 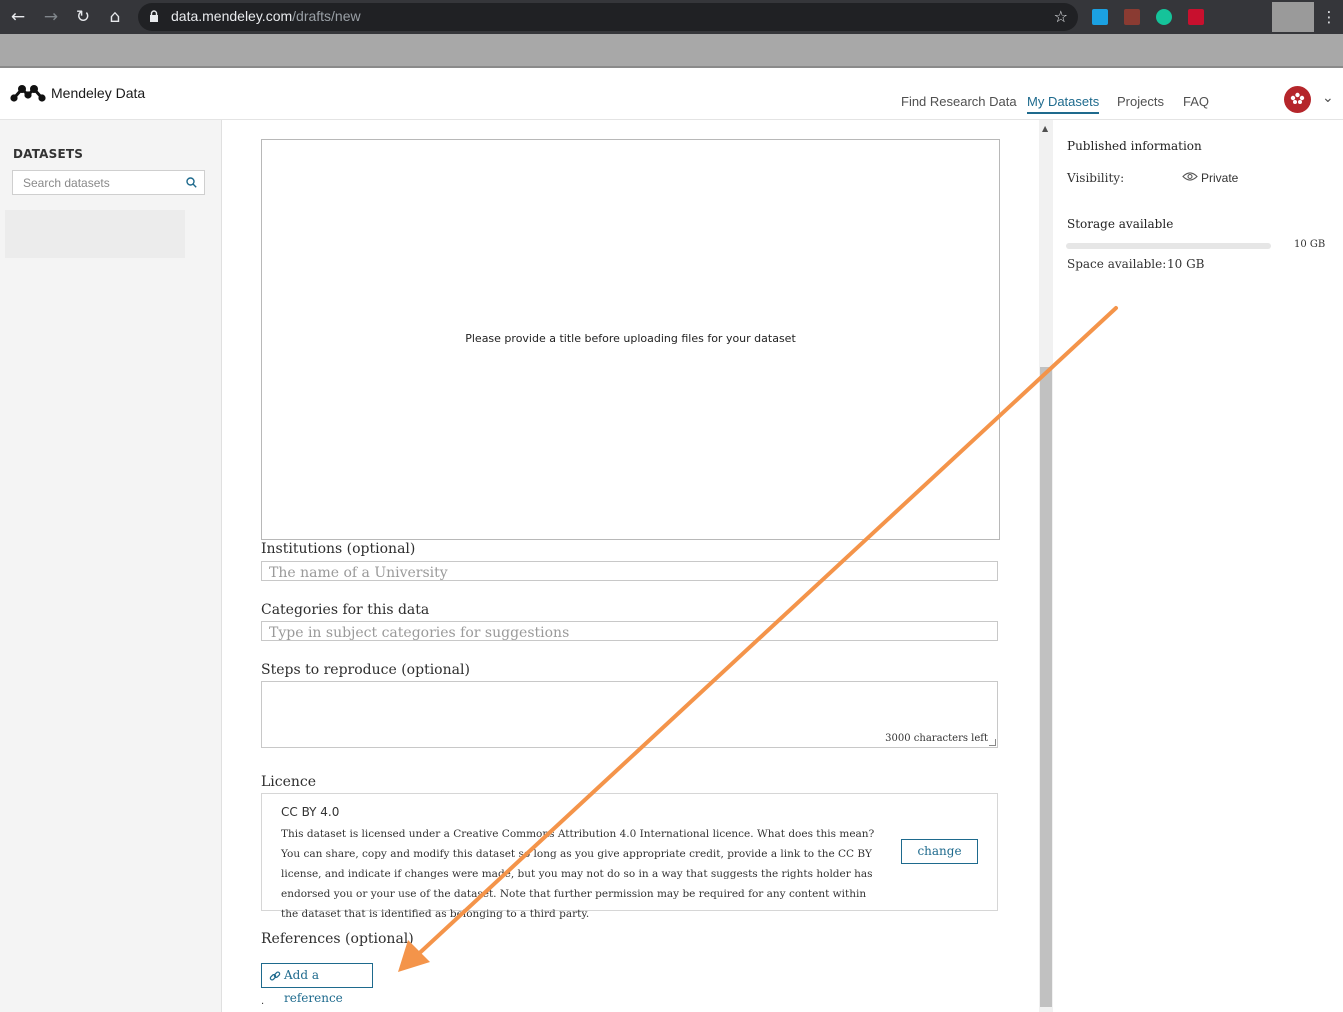 I want to click on storage-title: Storage available, so click(x=1120, y=224).